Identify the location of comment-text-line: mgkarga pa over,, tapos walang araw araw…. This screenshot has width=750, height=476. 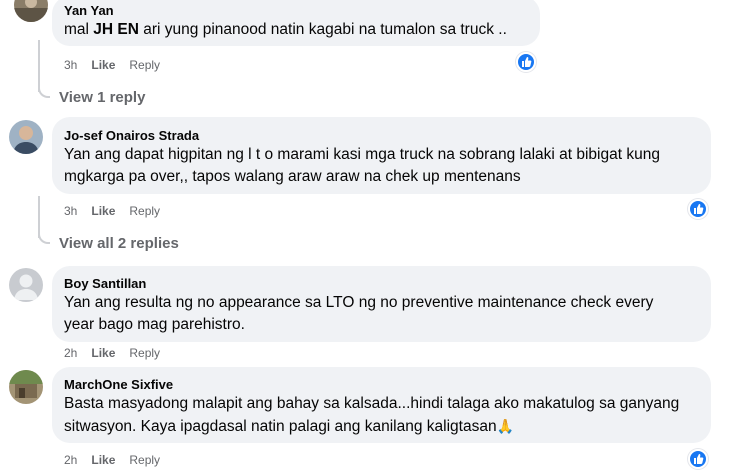
(292, 176).